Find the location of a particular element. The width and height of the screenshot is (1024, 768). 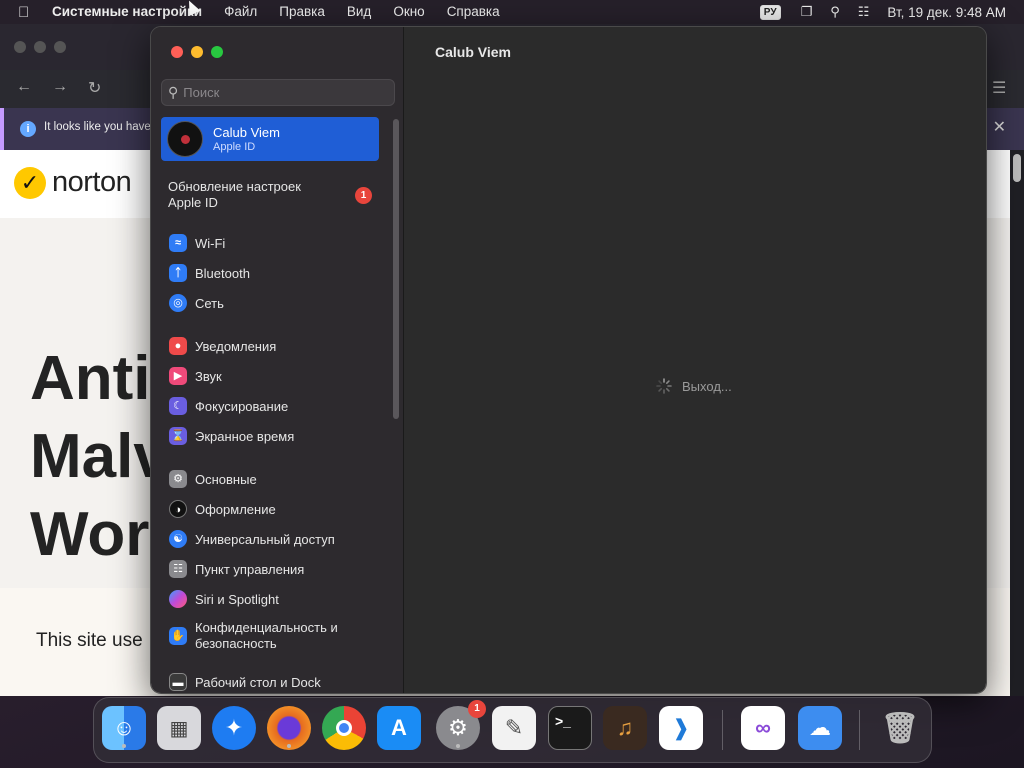

visual-studio-icon: ∞ is located at coordinates (763, 728).